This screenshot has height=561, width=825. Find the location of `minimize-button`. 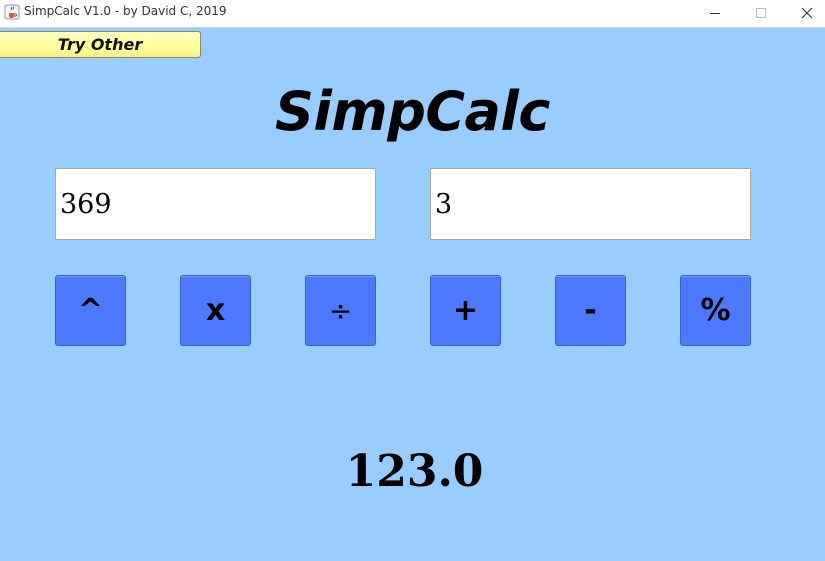

minimize-button is located at coordinates (715, 13).